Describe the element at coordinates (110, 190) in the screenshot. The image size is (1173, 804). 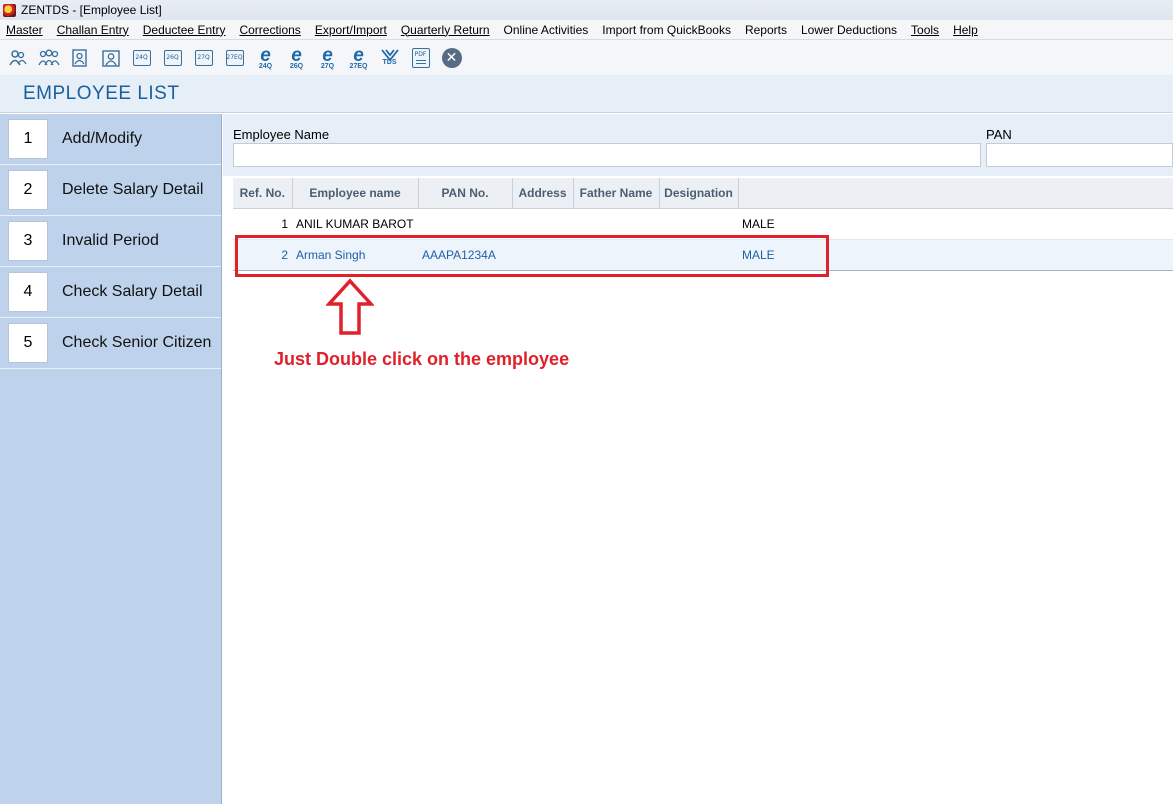
I see `sidebar-item-delete-salary-detail: 2 Delete Salary Detail` at that location.